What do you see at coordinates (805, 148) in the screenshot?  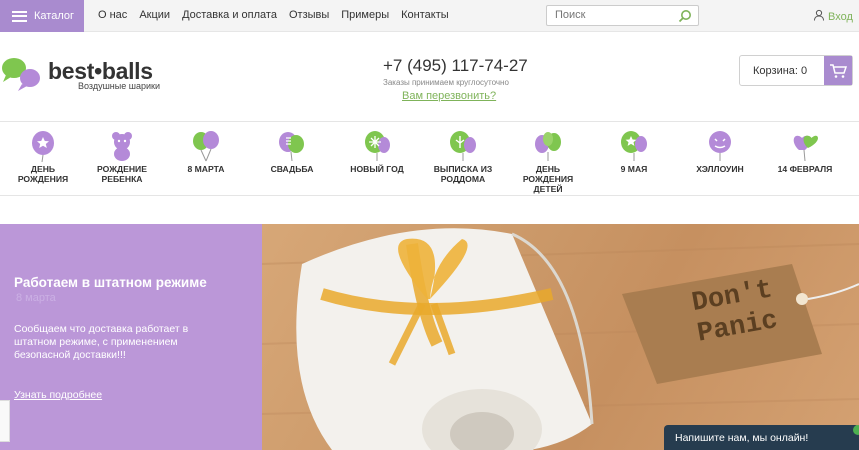 I see `heart-balloons-icon` at bounding box center [805, 148].